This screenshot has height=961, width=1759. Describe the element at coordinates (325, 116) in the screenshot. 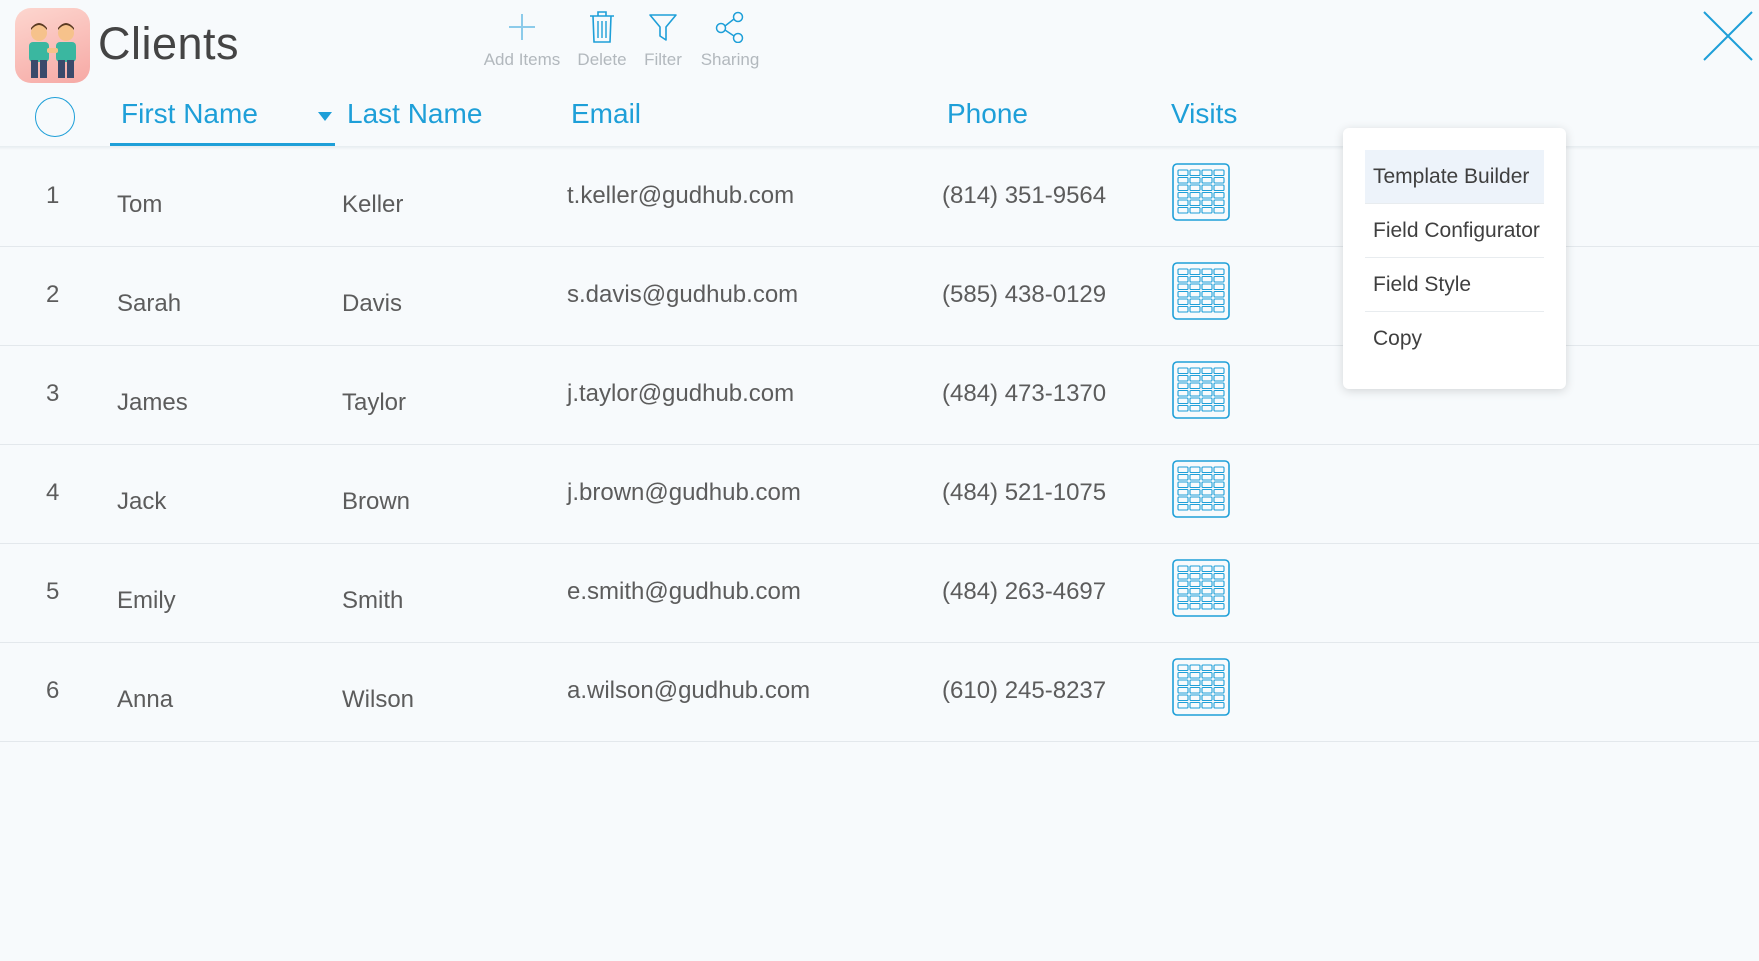

I see `sort-descending-icon` at that location.